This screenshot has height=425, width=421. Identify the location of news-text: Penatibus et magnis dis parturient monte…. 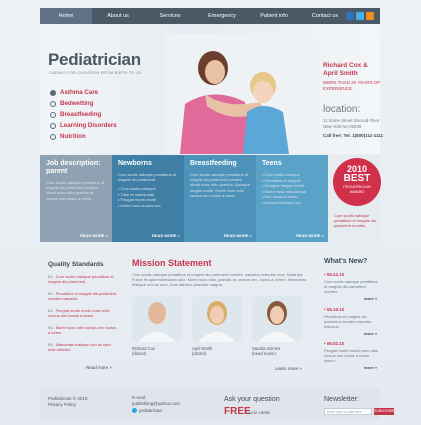
(351, 321).